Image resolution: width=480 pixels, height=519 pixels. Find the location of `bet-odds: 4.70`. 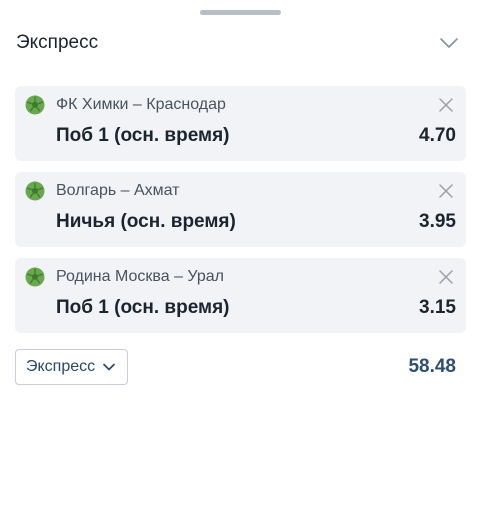

bet-odds: 4.70 is located at coordinates (437, 135).